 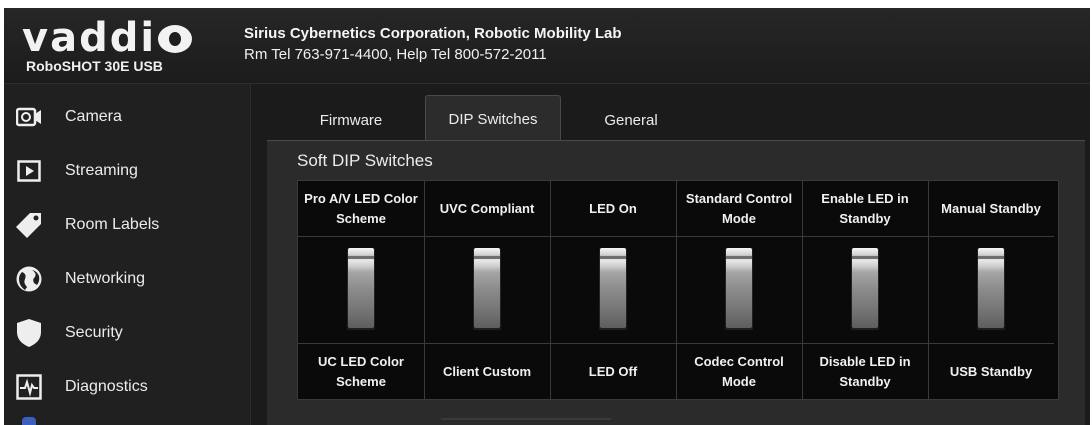 What do you see at coordinates (107, 38) in the screenshot?
I see `vaddio-logo: vaddi` at bounding box center [107, 38].